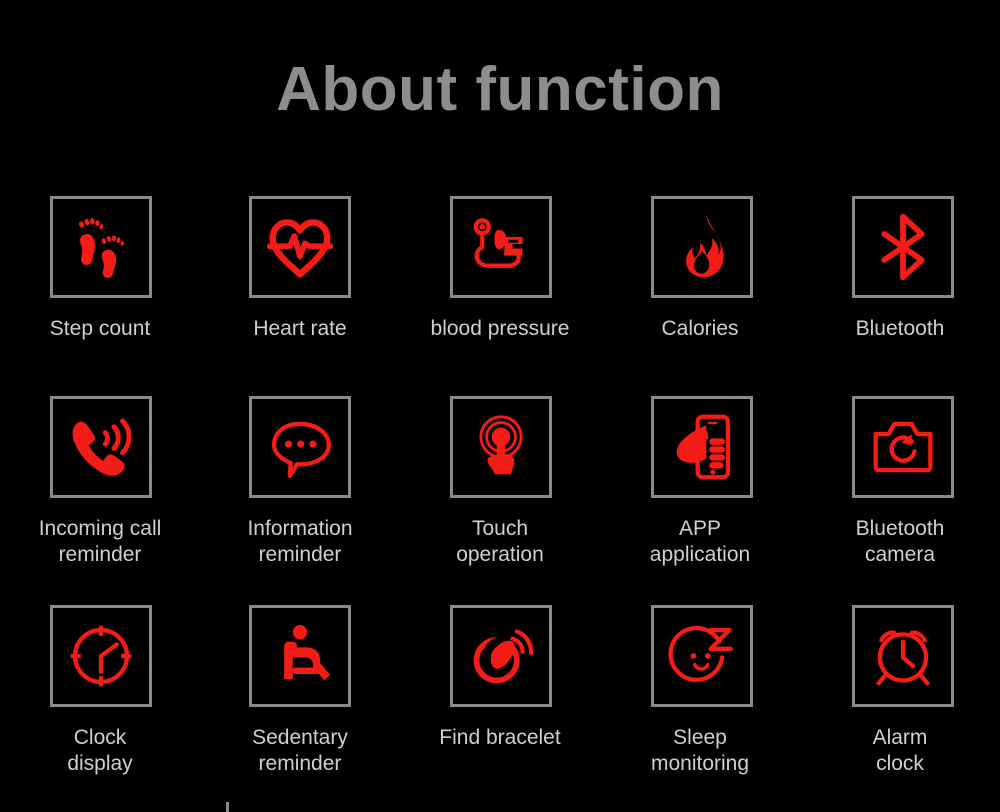 The image size is (1000, 812). I want to click on feature-item-sleep-monitoring: Sleep monitoring, so click(700, 702).